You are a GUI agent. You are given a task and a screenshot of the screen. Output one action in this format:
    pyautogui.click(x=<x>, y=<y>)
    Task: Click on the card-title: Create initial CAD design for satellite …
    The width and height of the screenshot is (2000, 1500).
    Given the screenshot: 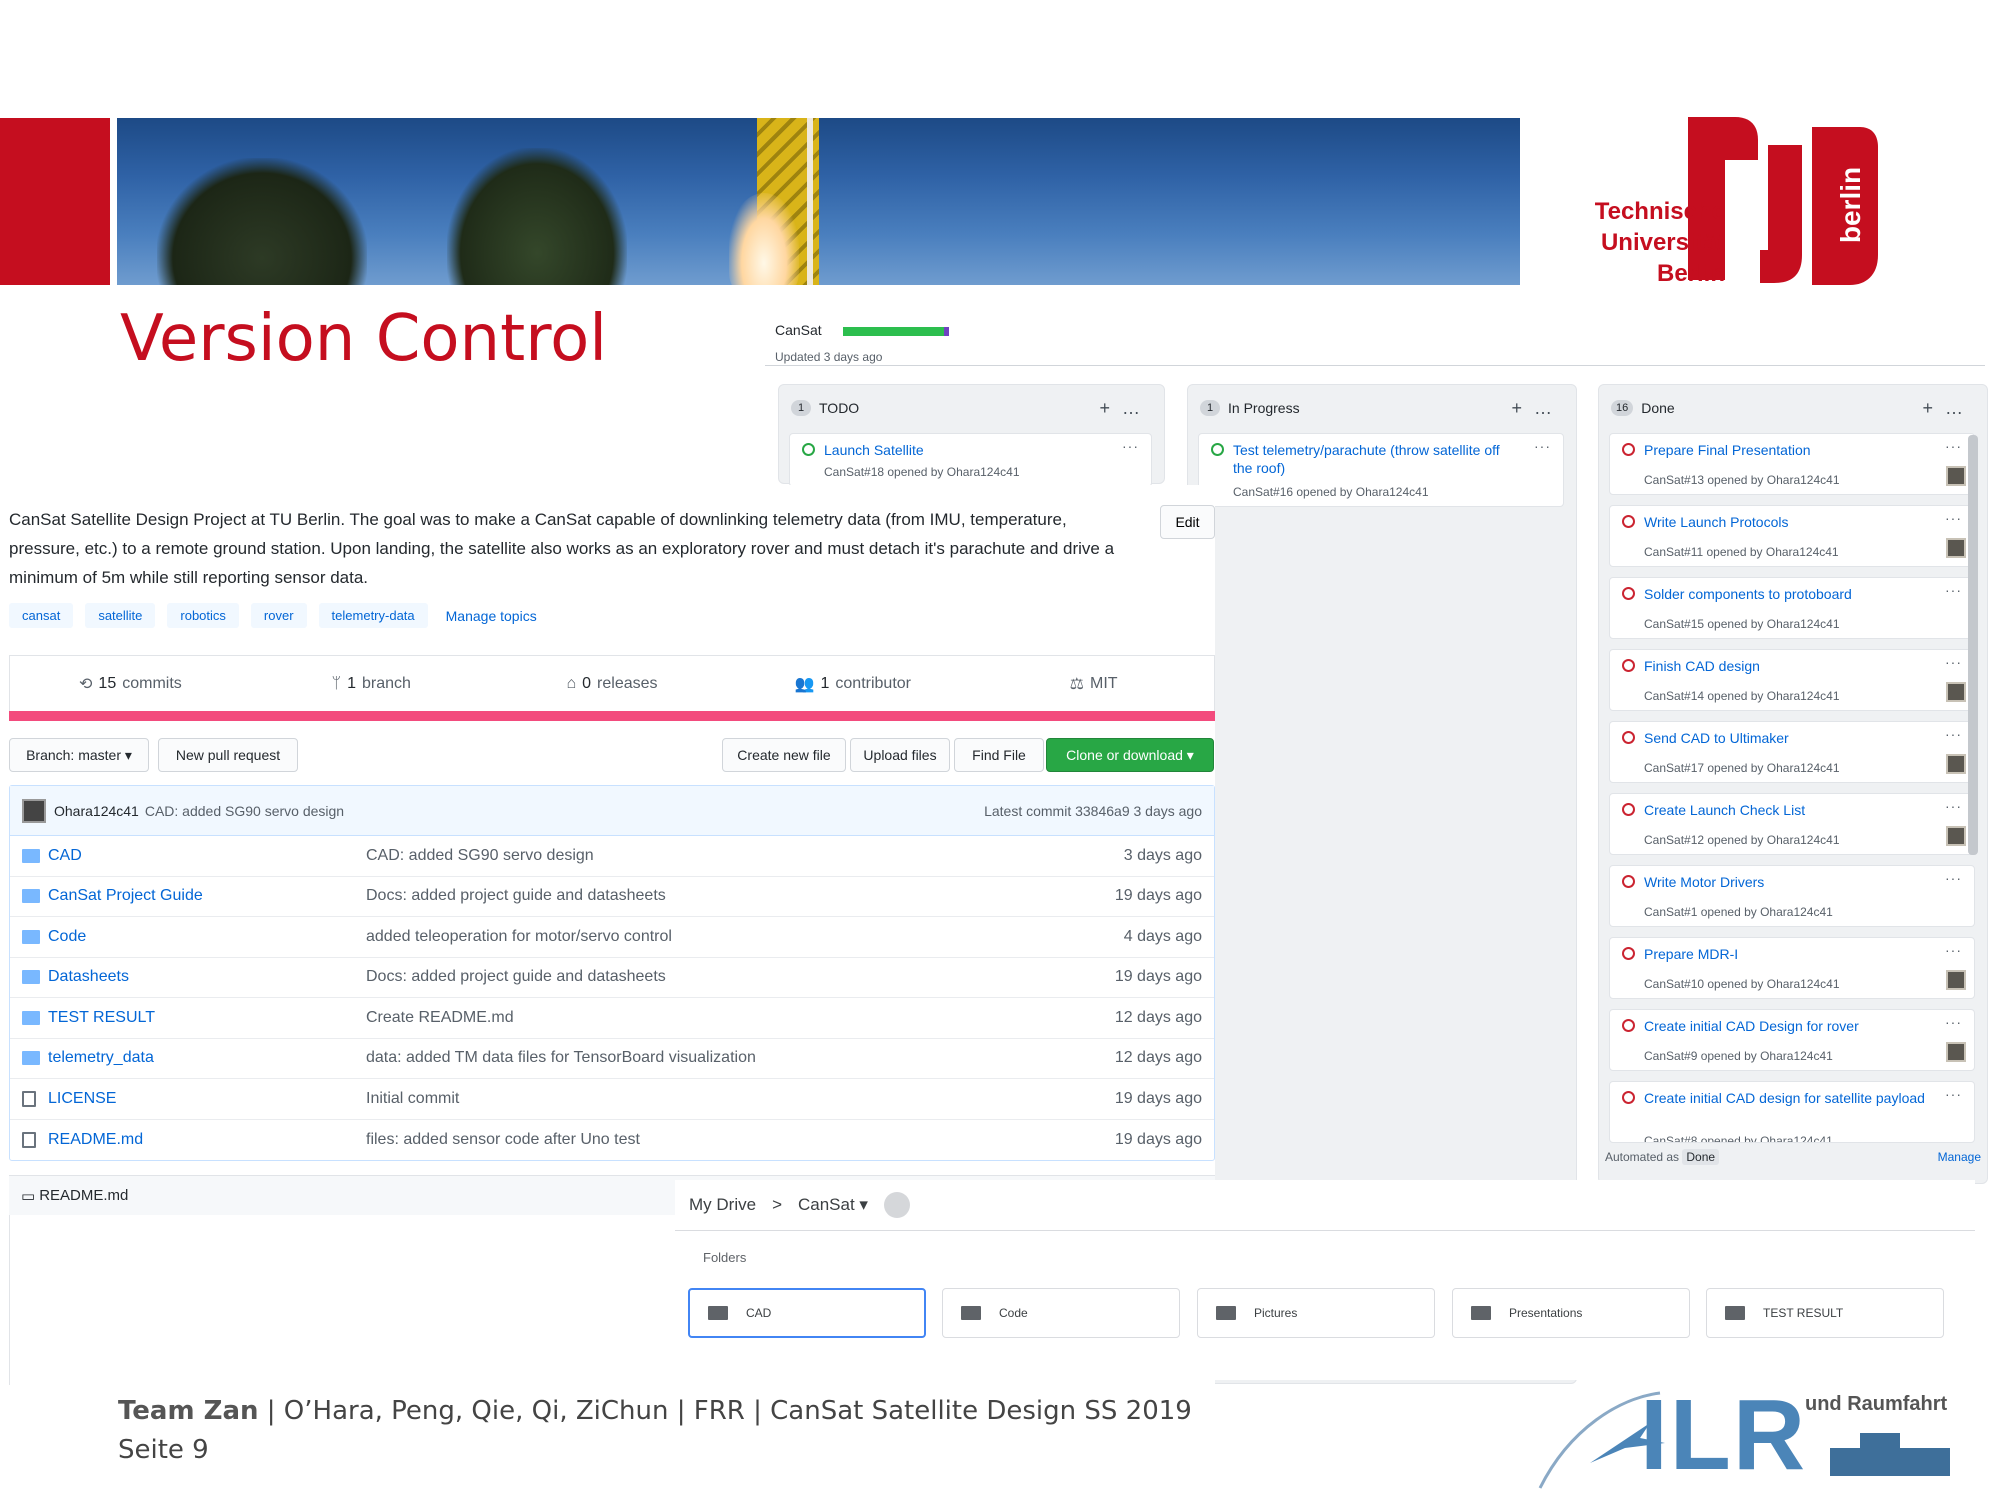 What is the action you would take?
    pyautogui.click(x=1787, y=1098)
    